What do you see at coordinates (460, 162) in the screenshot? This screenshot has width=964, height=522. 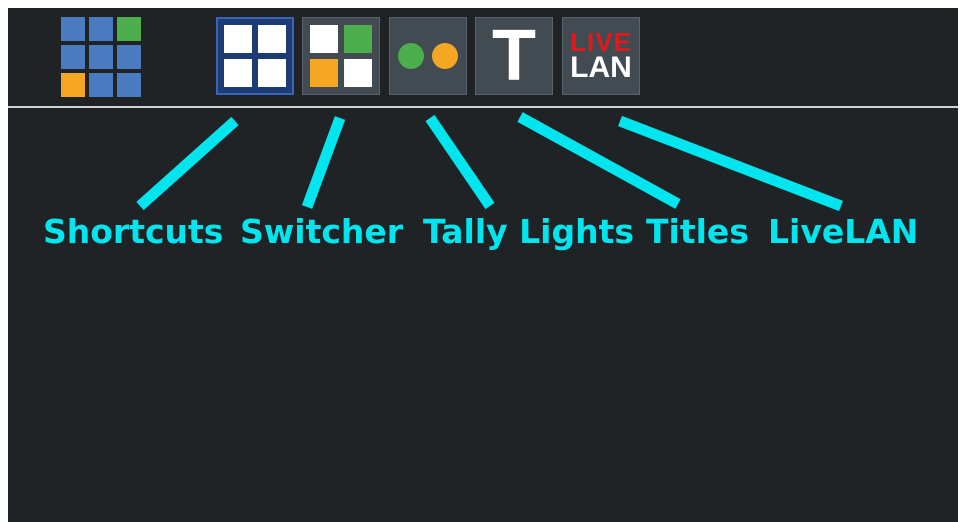 I see `tally-lights-pointer` at bounding box center [460, 162].